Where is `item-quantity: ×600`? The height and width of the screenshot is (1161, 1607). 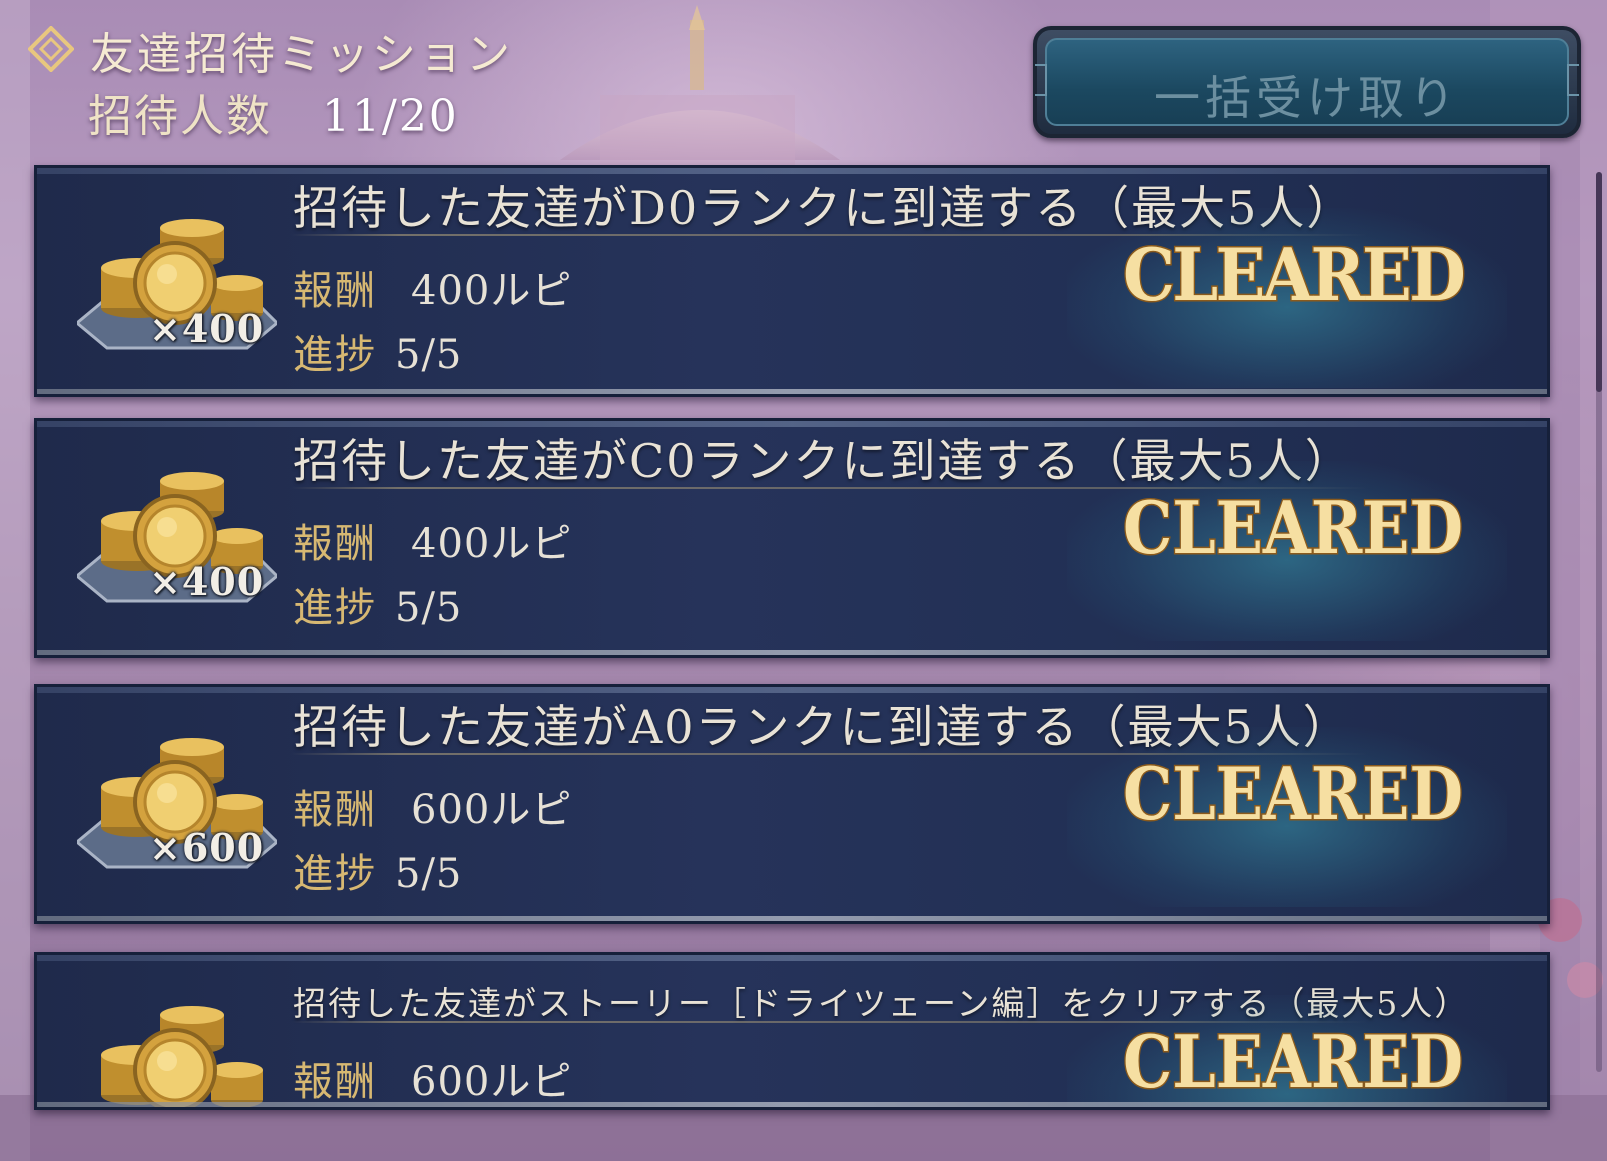 item-quantity: ×600 is located at coordinates (207, 847).